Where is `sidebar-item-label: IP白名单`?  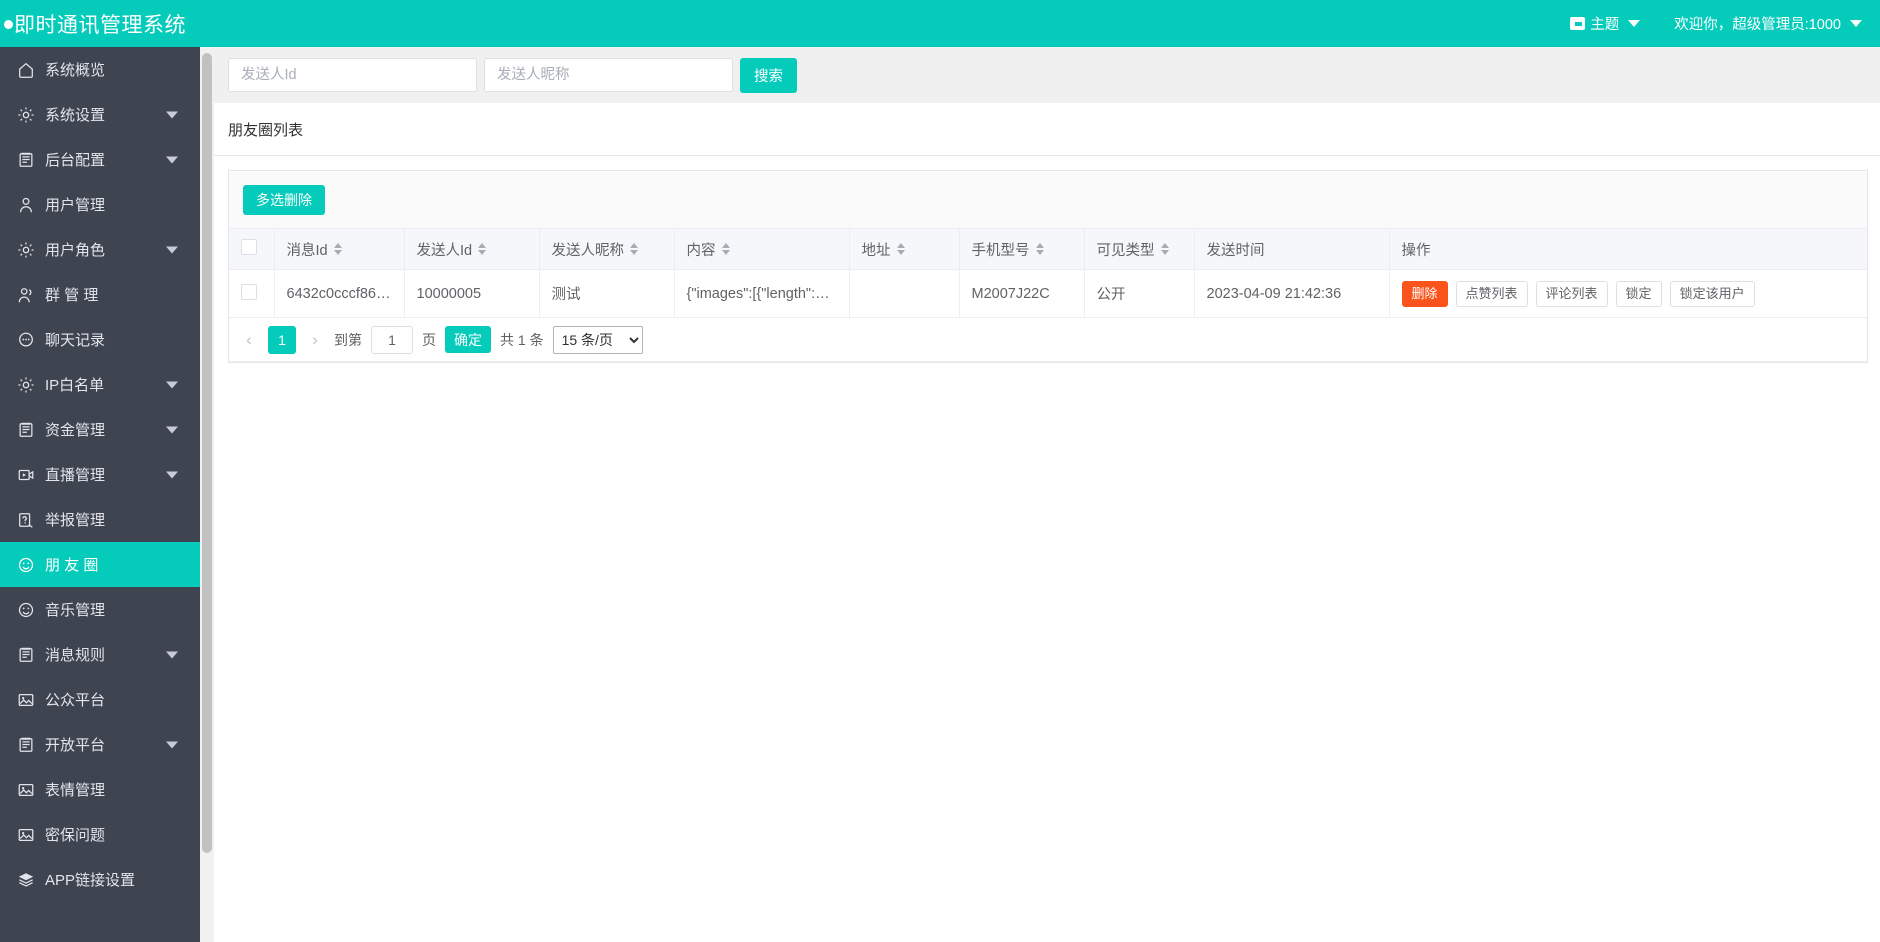
sidebar-item-label: IP白名单 is located at coordinates (75, 385).